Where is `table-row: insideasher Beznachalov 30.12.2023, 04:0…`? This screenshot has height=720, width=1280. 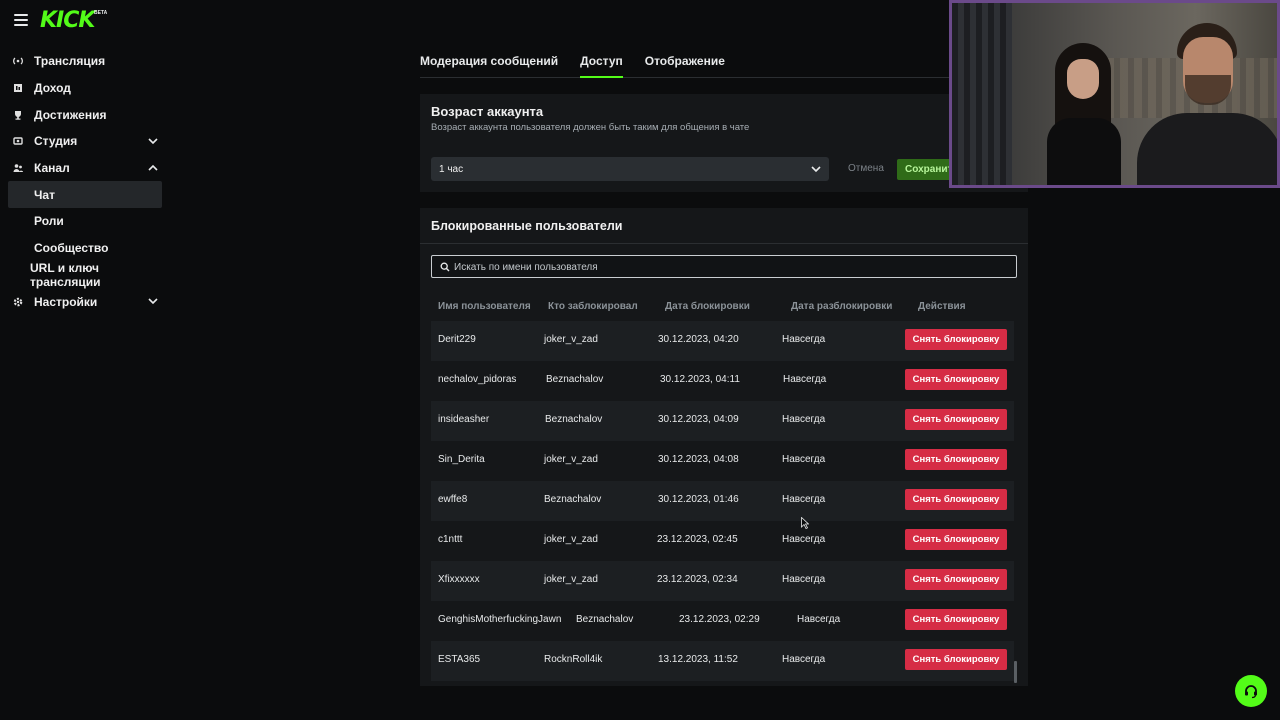
table-row: insideasher Beznachalov 30.12.2023, 04:0… is located at coordinates (722, 421).